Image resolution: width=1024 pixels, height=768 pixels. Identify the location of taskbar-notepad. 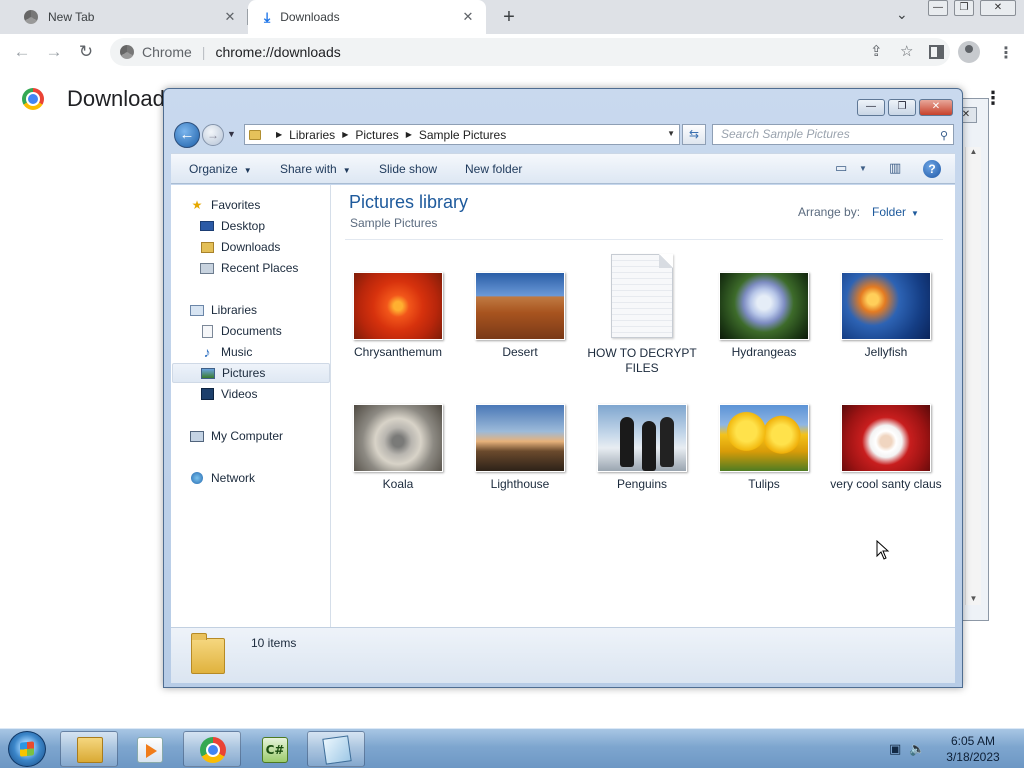
(336, 749).